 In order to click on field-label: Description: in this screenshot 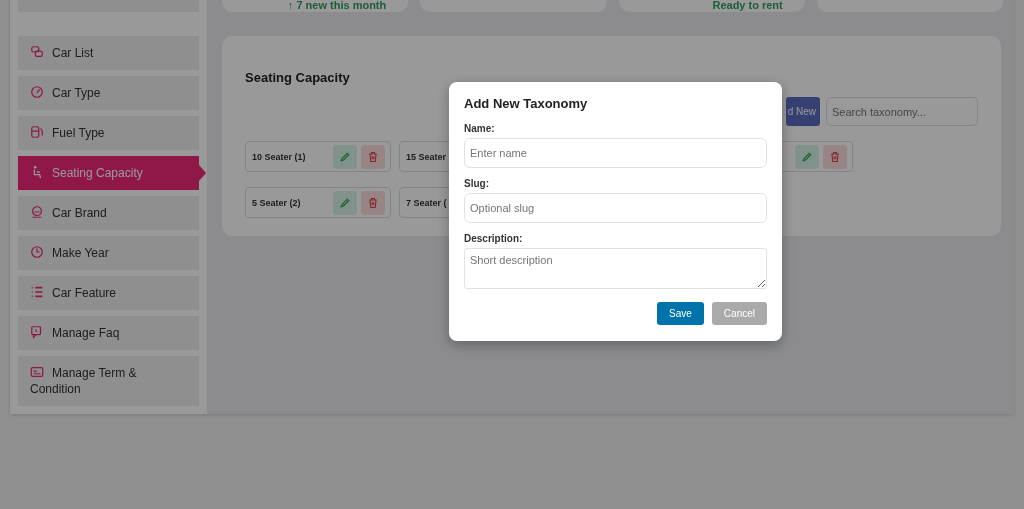, I will do `click(494, 238)`.